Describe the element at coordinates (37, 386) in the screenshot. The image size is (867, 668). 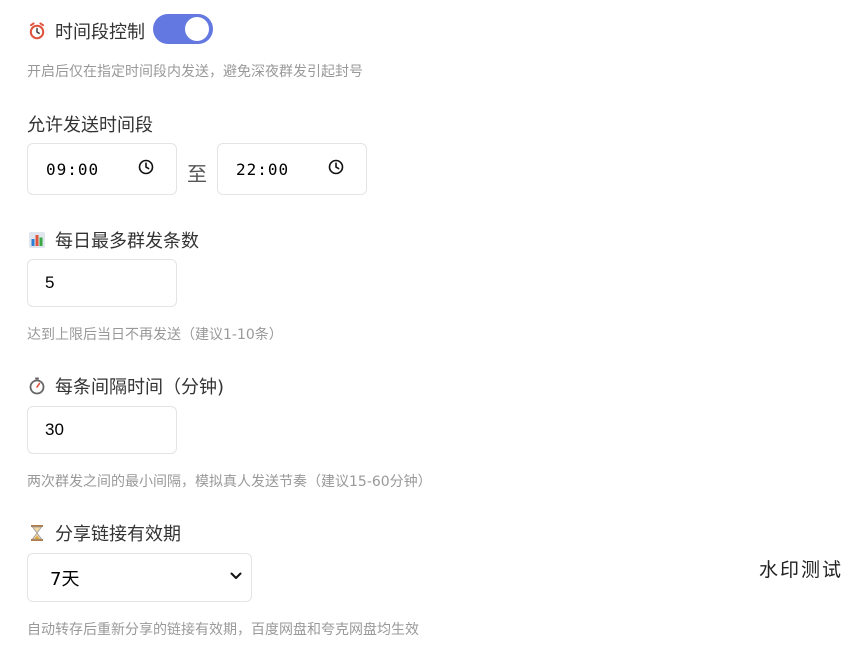
I see `stopwatch-icon` at that location.